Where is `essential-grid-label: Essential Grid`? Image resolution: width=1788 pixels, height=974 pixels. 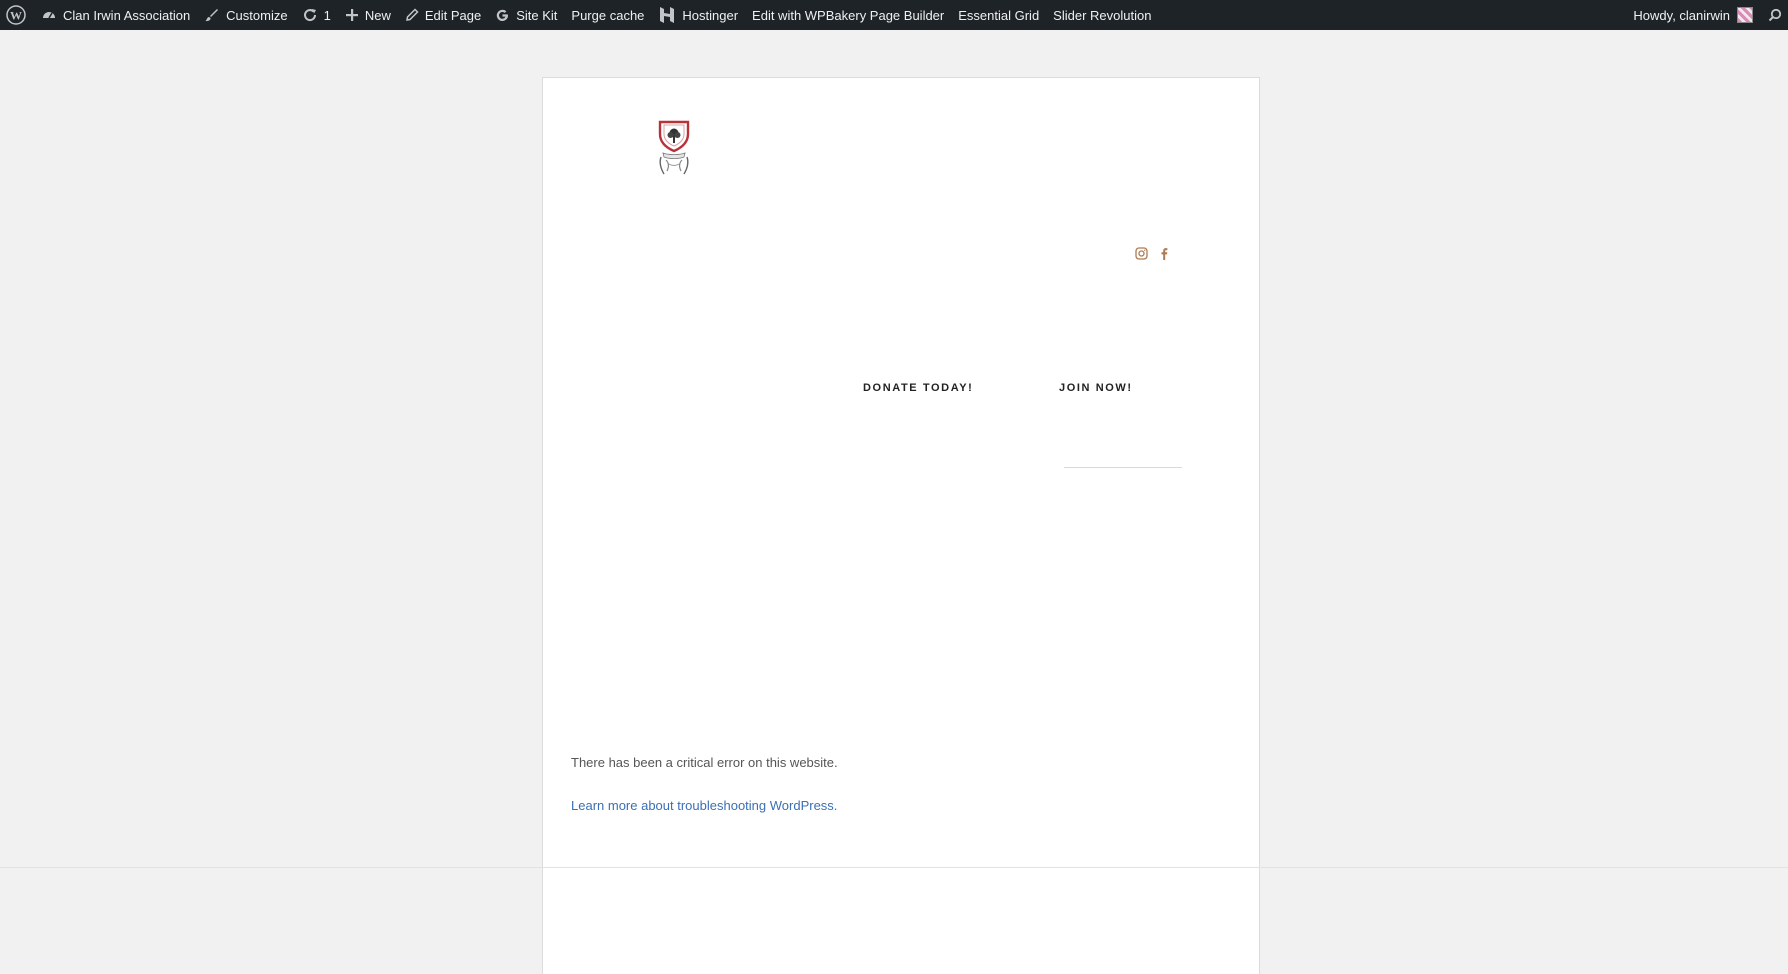
essential-grid-label: Essential Grid is located at coordinates (999, 15).